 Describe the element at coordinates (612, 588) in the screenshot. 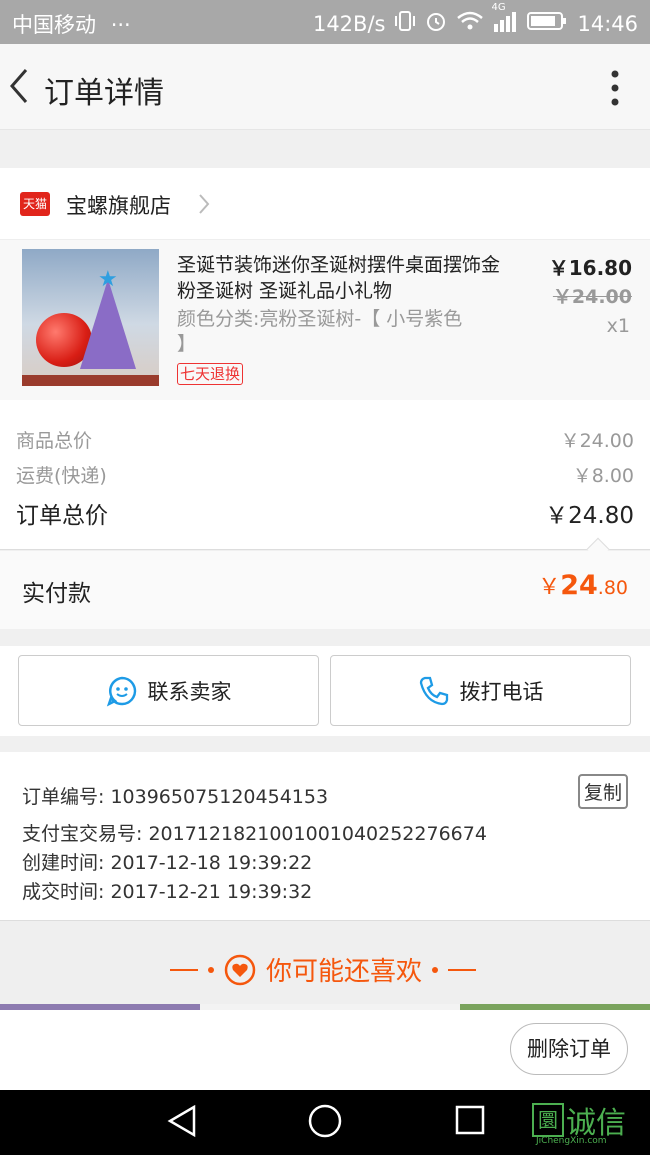

I see `paid-decimal: .80` at that location.